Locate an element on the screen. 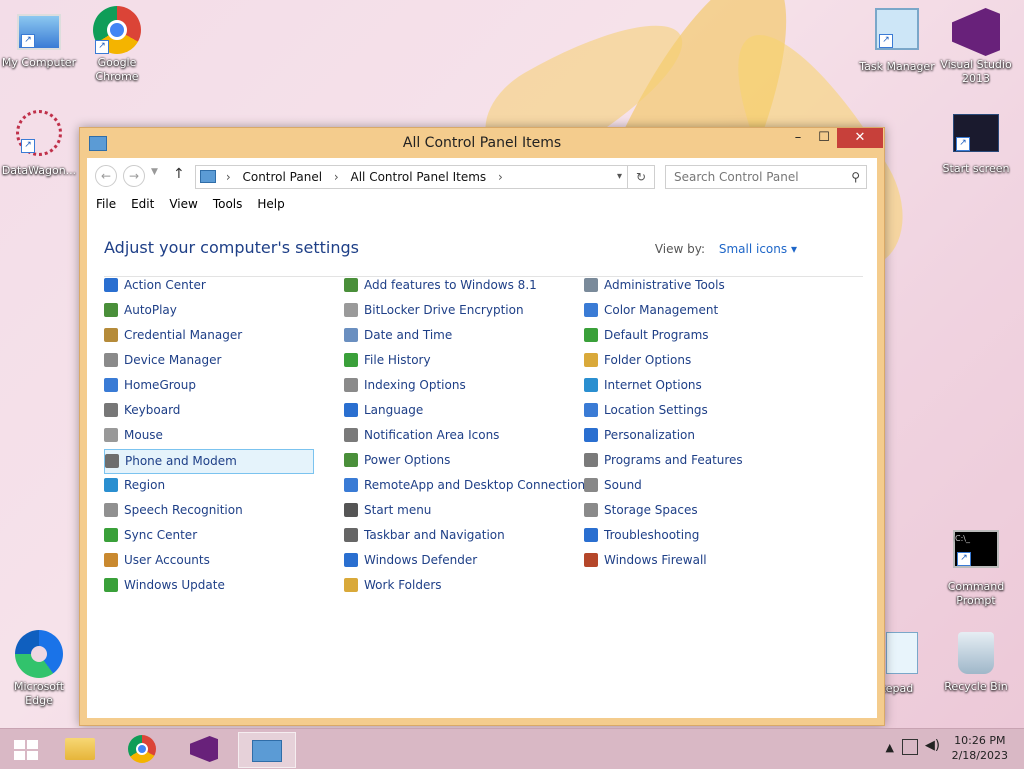 The height and width of the screenshot is (769, 1024). up-arrow-icon: ↑ is located at coordinates (179, 174).